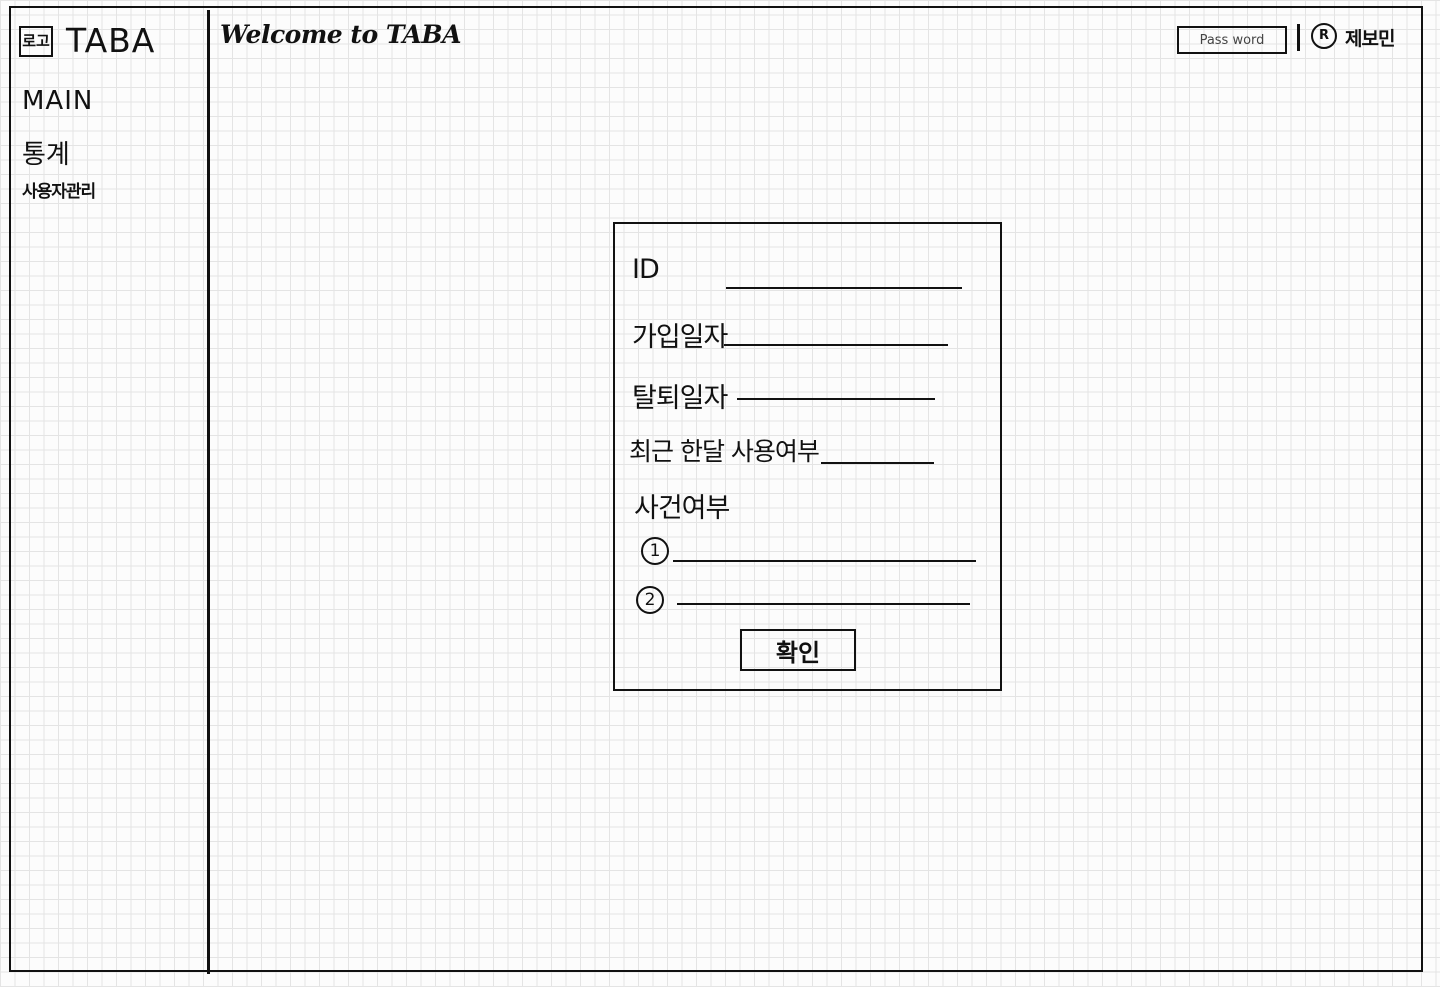 The width and height of the screenshot is (1440, 987). I want to click on join-date-label: 가입일자, so click(680, 337).